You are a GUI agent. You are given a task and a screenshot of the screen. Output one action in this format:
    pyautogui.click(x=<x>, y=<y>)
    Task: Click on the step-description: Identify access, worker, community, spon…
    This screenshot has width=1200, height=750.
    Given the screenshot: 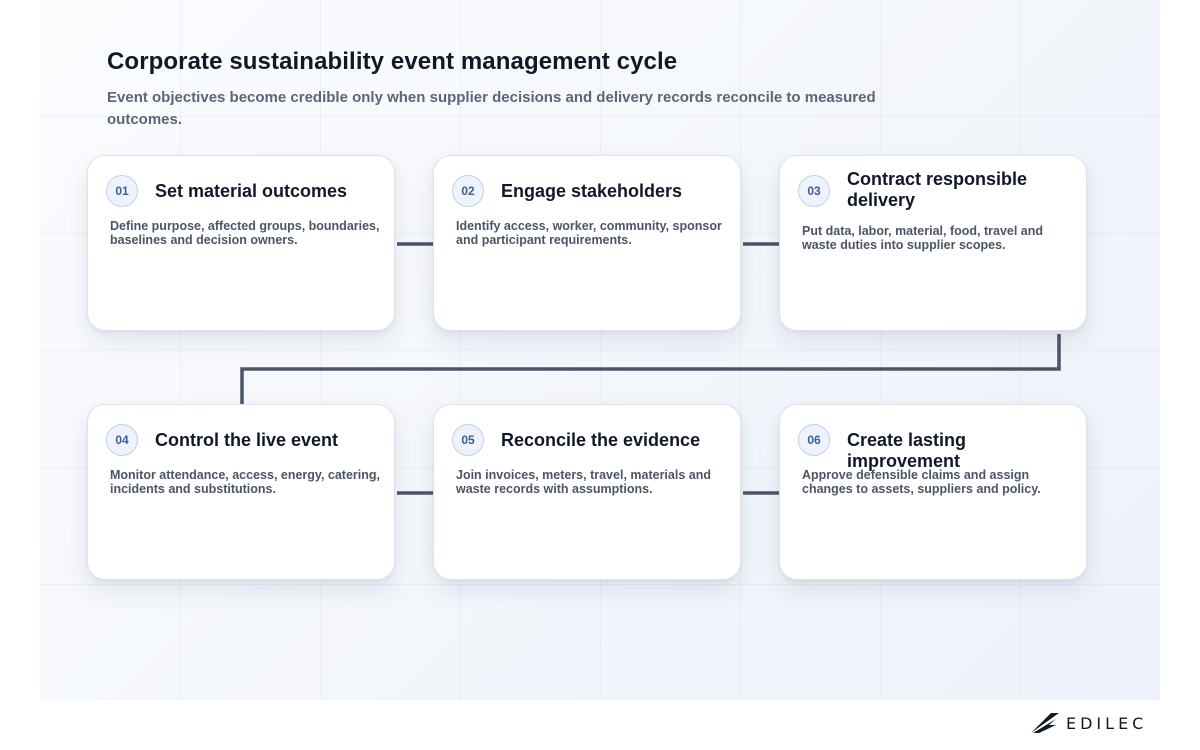 What is the action you would take?
    pyautogui.click(x=589, y=233)
    